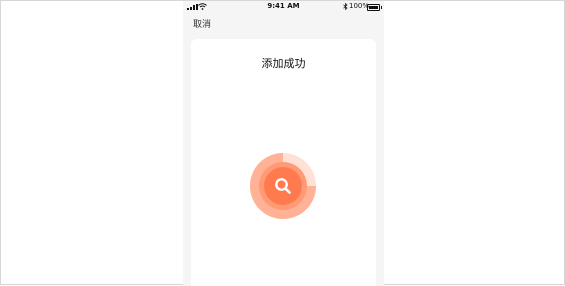  I want to click on battery-percentage: 100%, so click(359, 6).